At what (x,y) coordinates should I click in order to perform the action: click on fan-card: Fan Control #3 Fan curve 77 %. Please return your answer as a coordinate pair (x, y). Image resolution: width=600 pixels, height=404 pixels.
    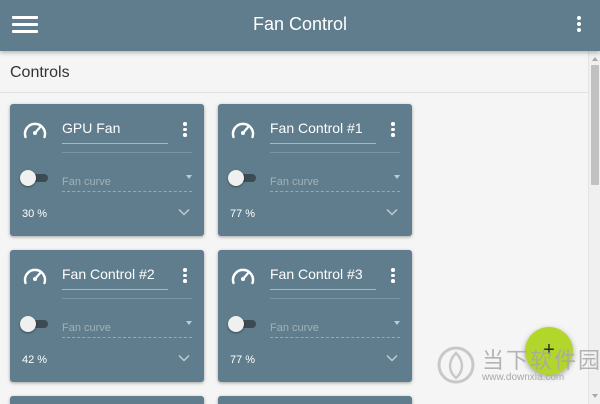
    Looking at the image, I should click on (315, 316).